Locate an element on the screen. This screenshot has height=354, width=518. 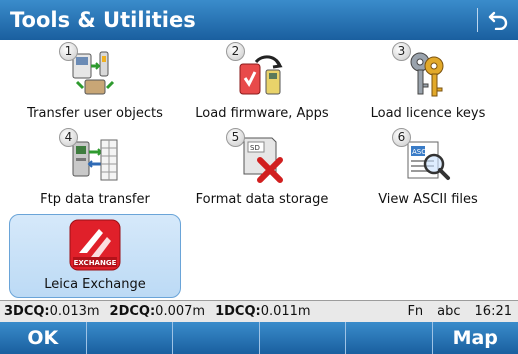
tile-number: 2 is located at coordinates (235, 51).